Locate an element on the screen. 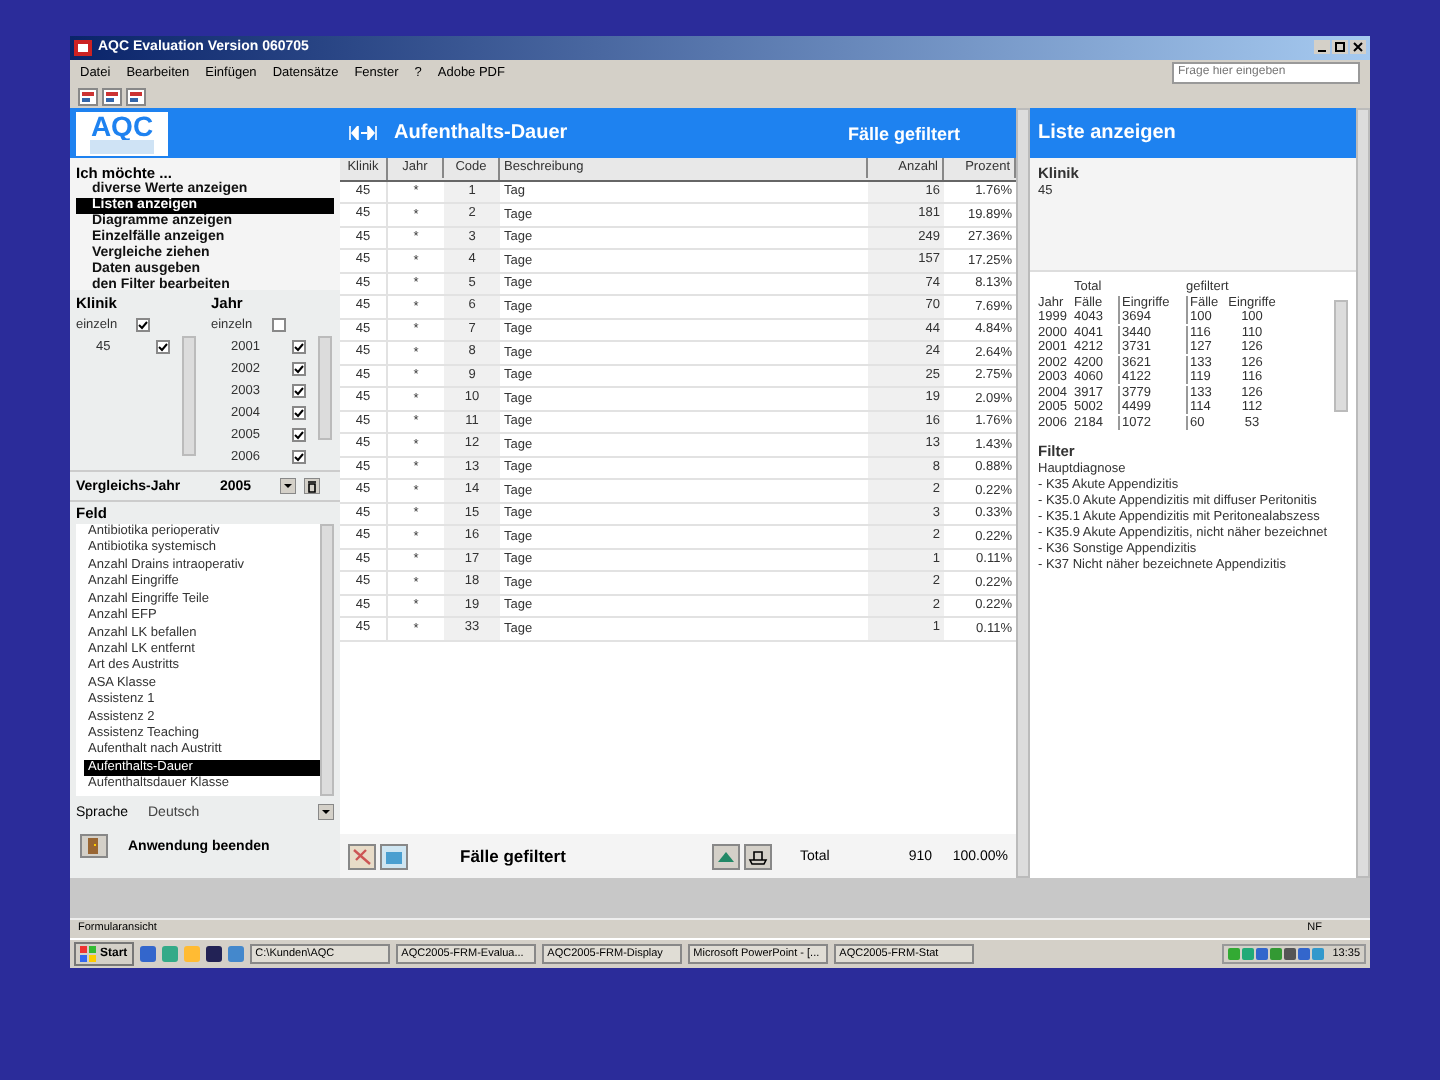 This screenshot has height=1080, width=1440. maximize-icon is located at coordinates (1340, 47).